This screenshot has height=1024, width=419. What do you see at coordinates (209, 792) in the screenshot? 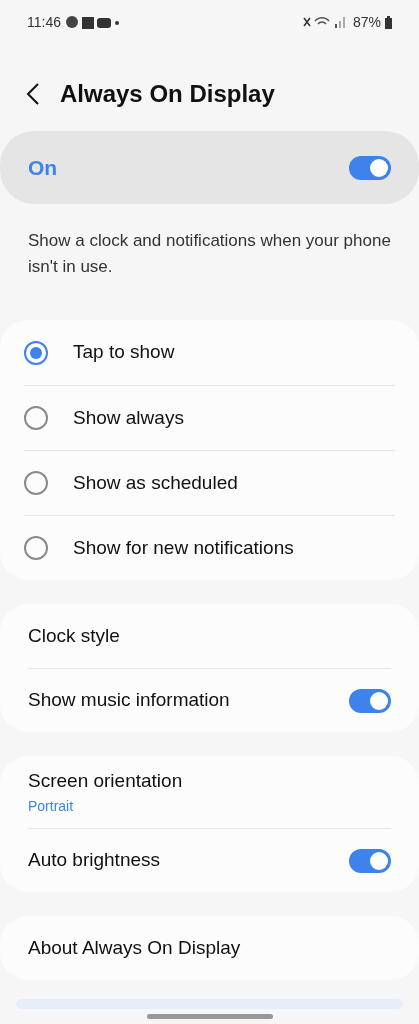
I see `settings-row: Screen orientation Portrait` at bounding box center [209, 792].